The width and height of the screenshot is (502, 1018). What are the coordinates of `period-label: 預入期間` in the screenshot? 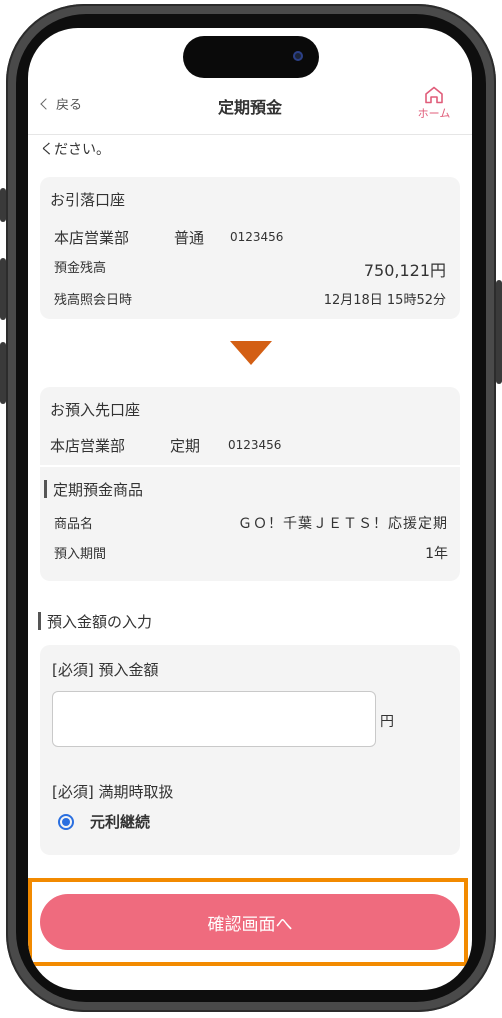 It's located at (80, 554).